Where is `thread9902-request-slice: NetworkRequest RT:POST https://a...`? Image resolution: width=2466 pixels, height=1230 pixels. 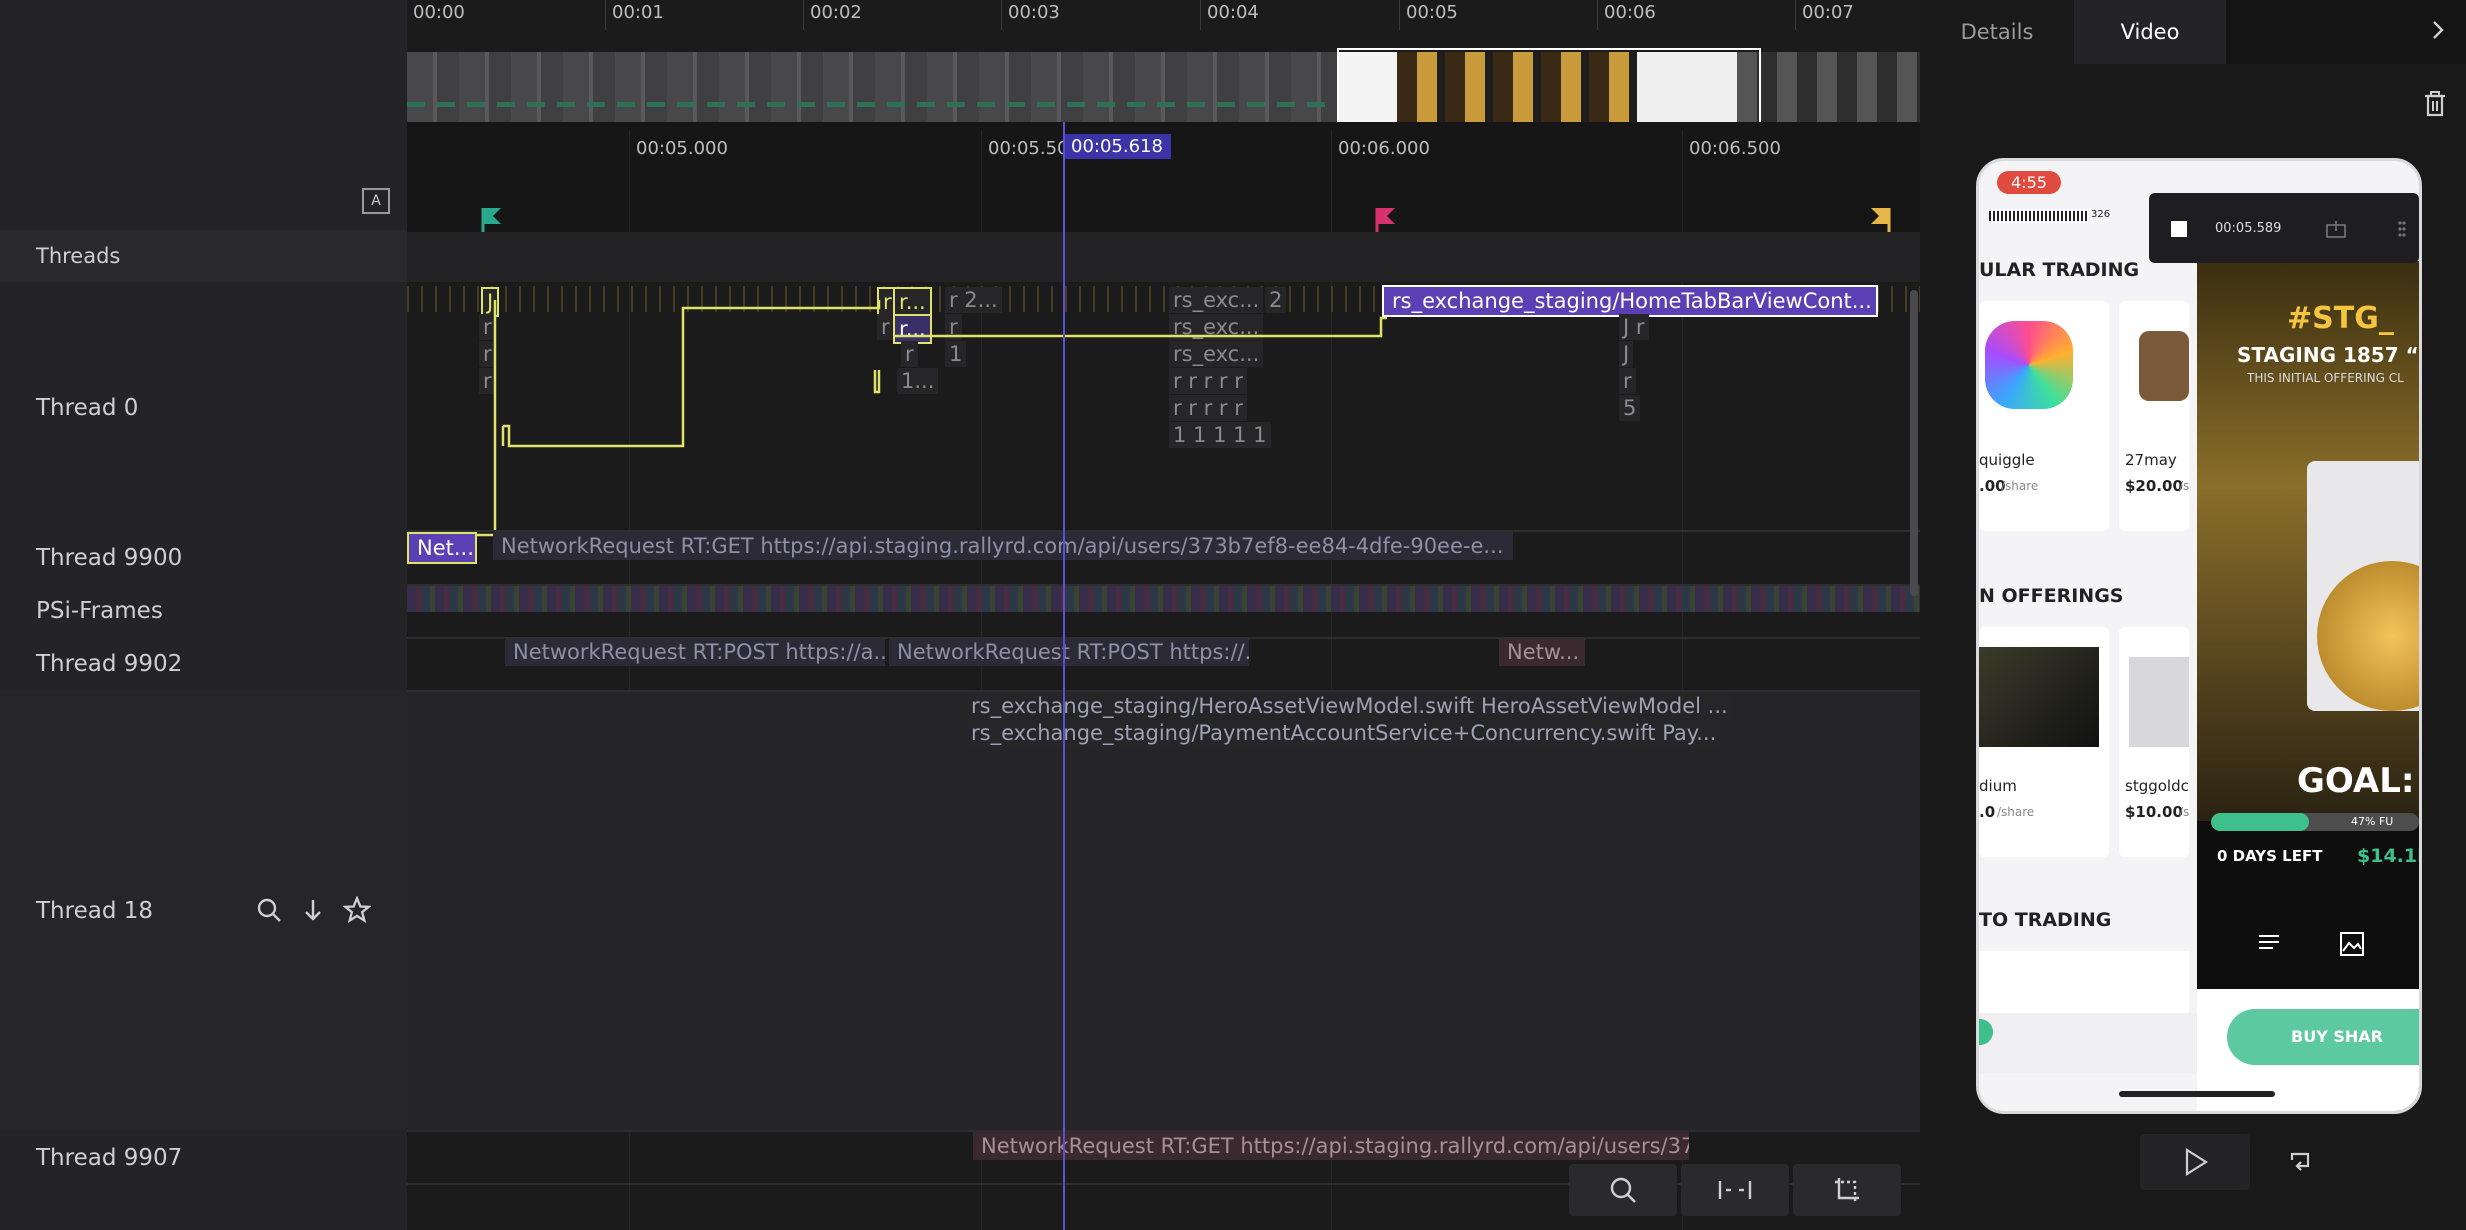 thread9902-request-slice: NetworkRequest RT:POST https://a... is located at coordinates (695, 652).